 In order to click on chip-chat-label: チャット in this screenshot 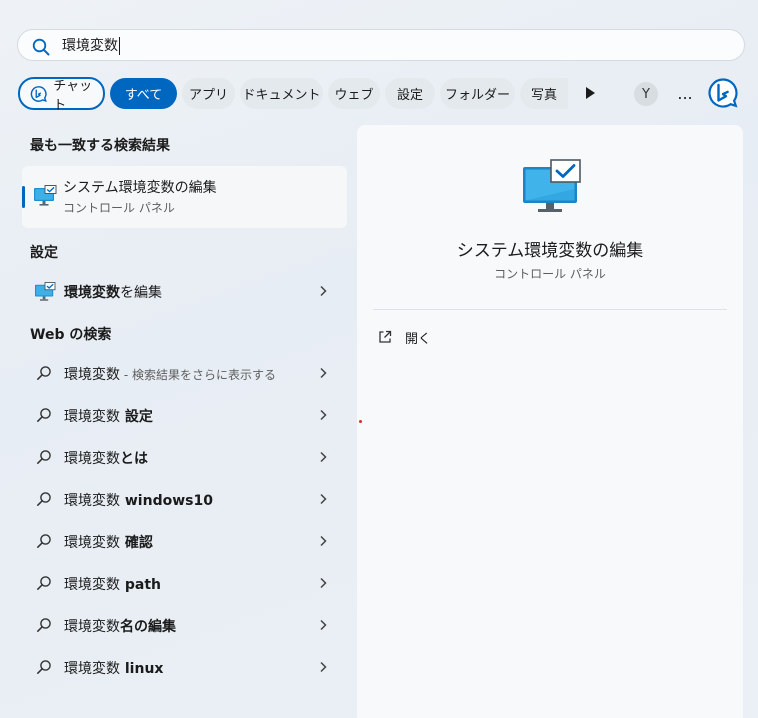, I will do `click(73, 95)`.